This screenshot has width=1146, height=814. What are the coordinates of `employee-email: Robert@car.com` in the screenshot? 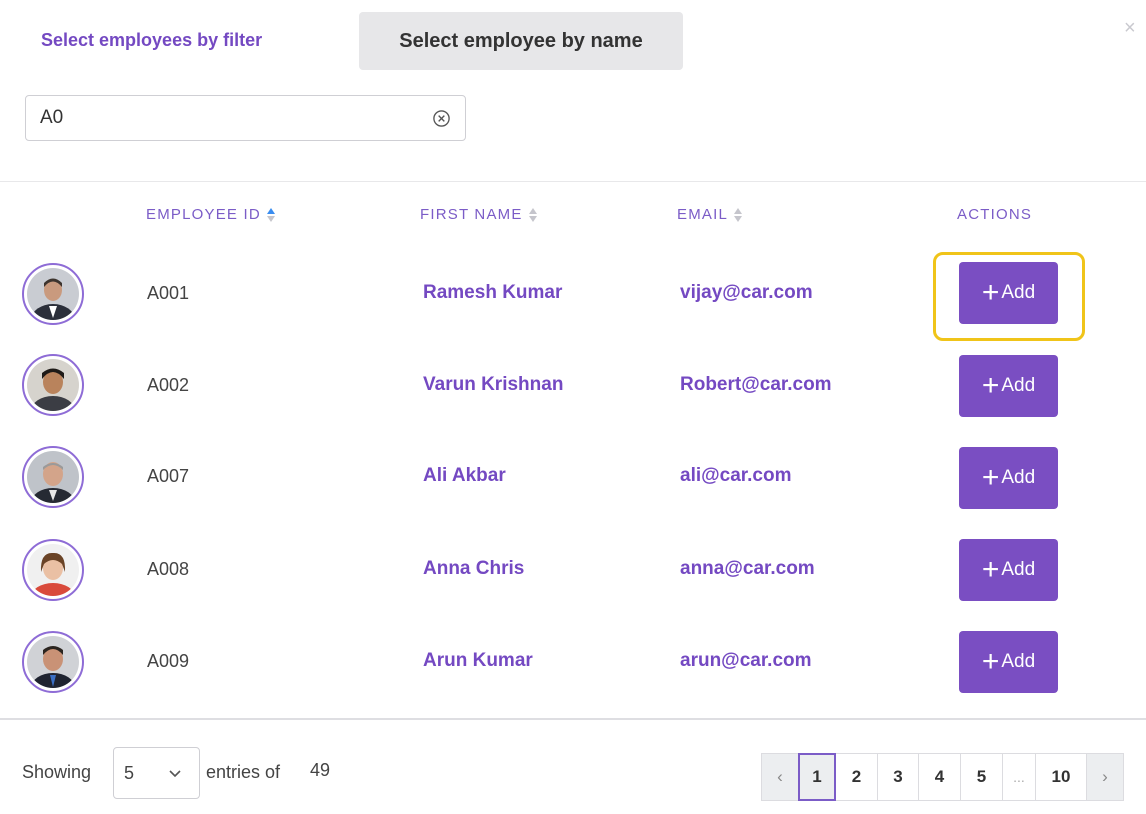 It's located at (756, 384).